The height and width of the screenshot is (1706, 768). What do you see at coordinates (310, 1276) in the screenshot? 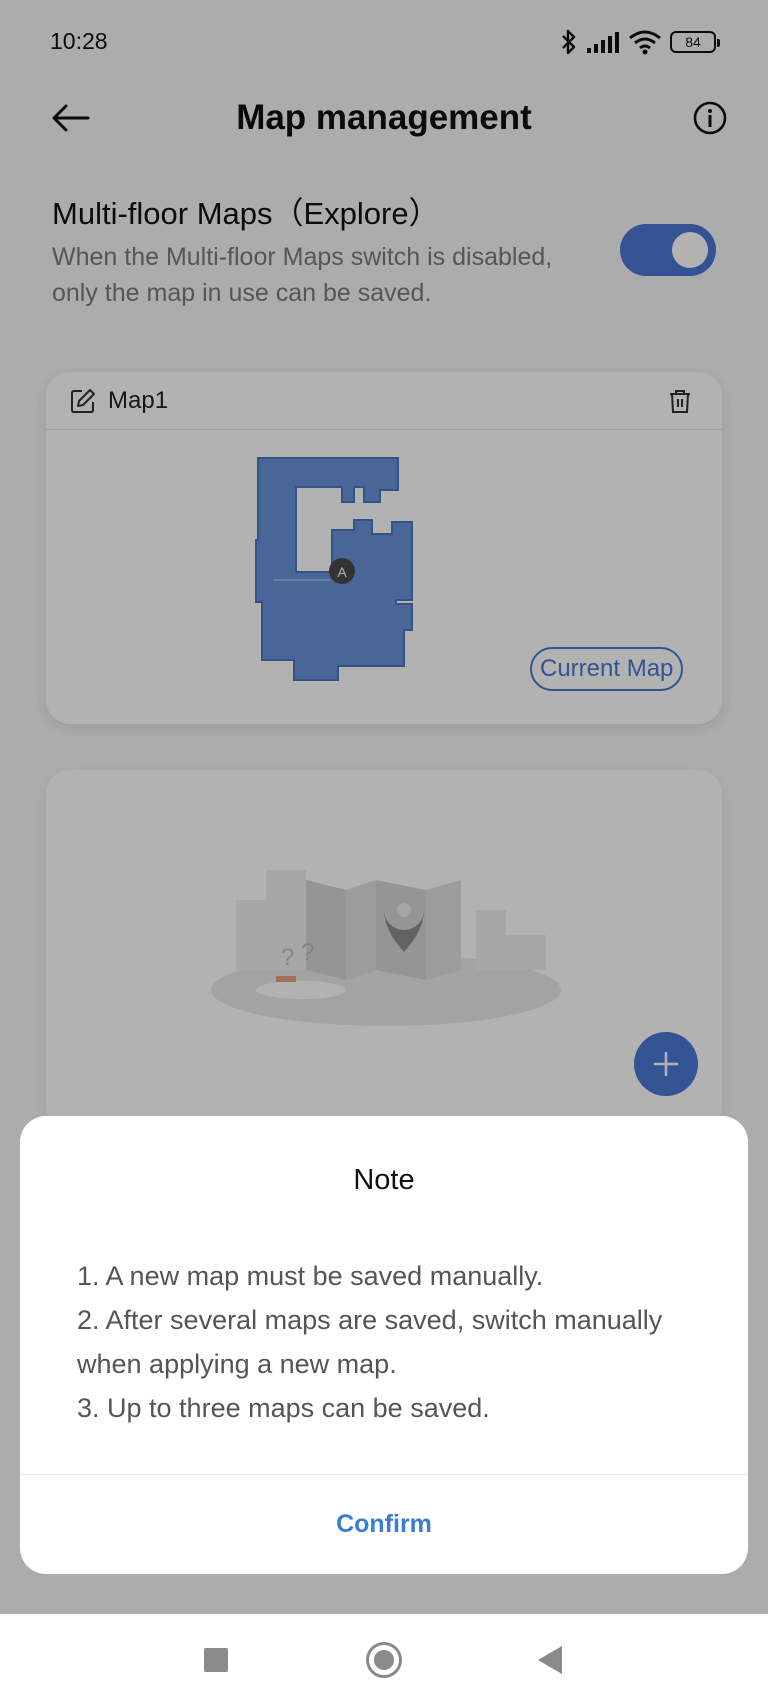
I see `dialog-line: 1. A new map must be saved manually.` at bounding box center [310, 1276].